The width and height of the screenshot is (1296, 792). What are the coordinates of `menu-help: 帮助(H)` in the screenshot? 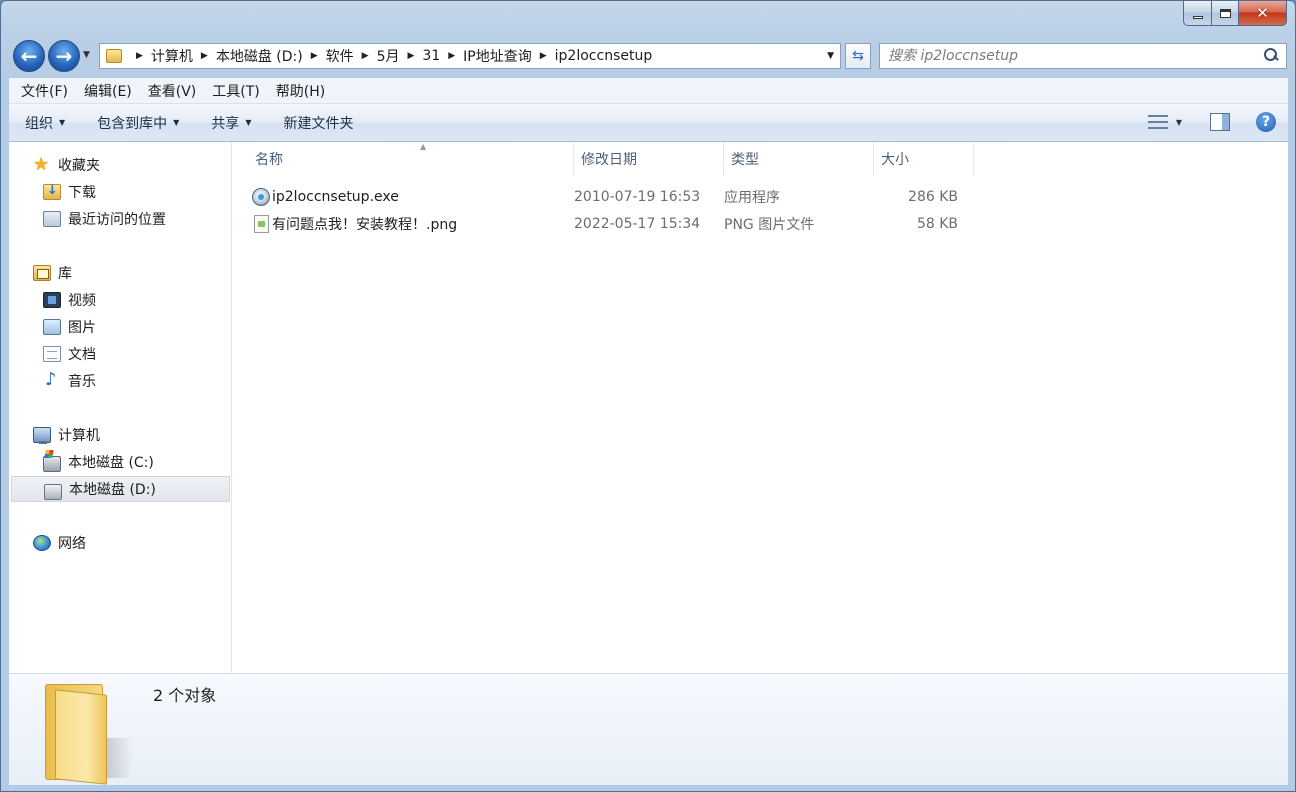 It's located at (300, 91).